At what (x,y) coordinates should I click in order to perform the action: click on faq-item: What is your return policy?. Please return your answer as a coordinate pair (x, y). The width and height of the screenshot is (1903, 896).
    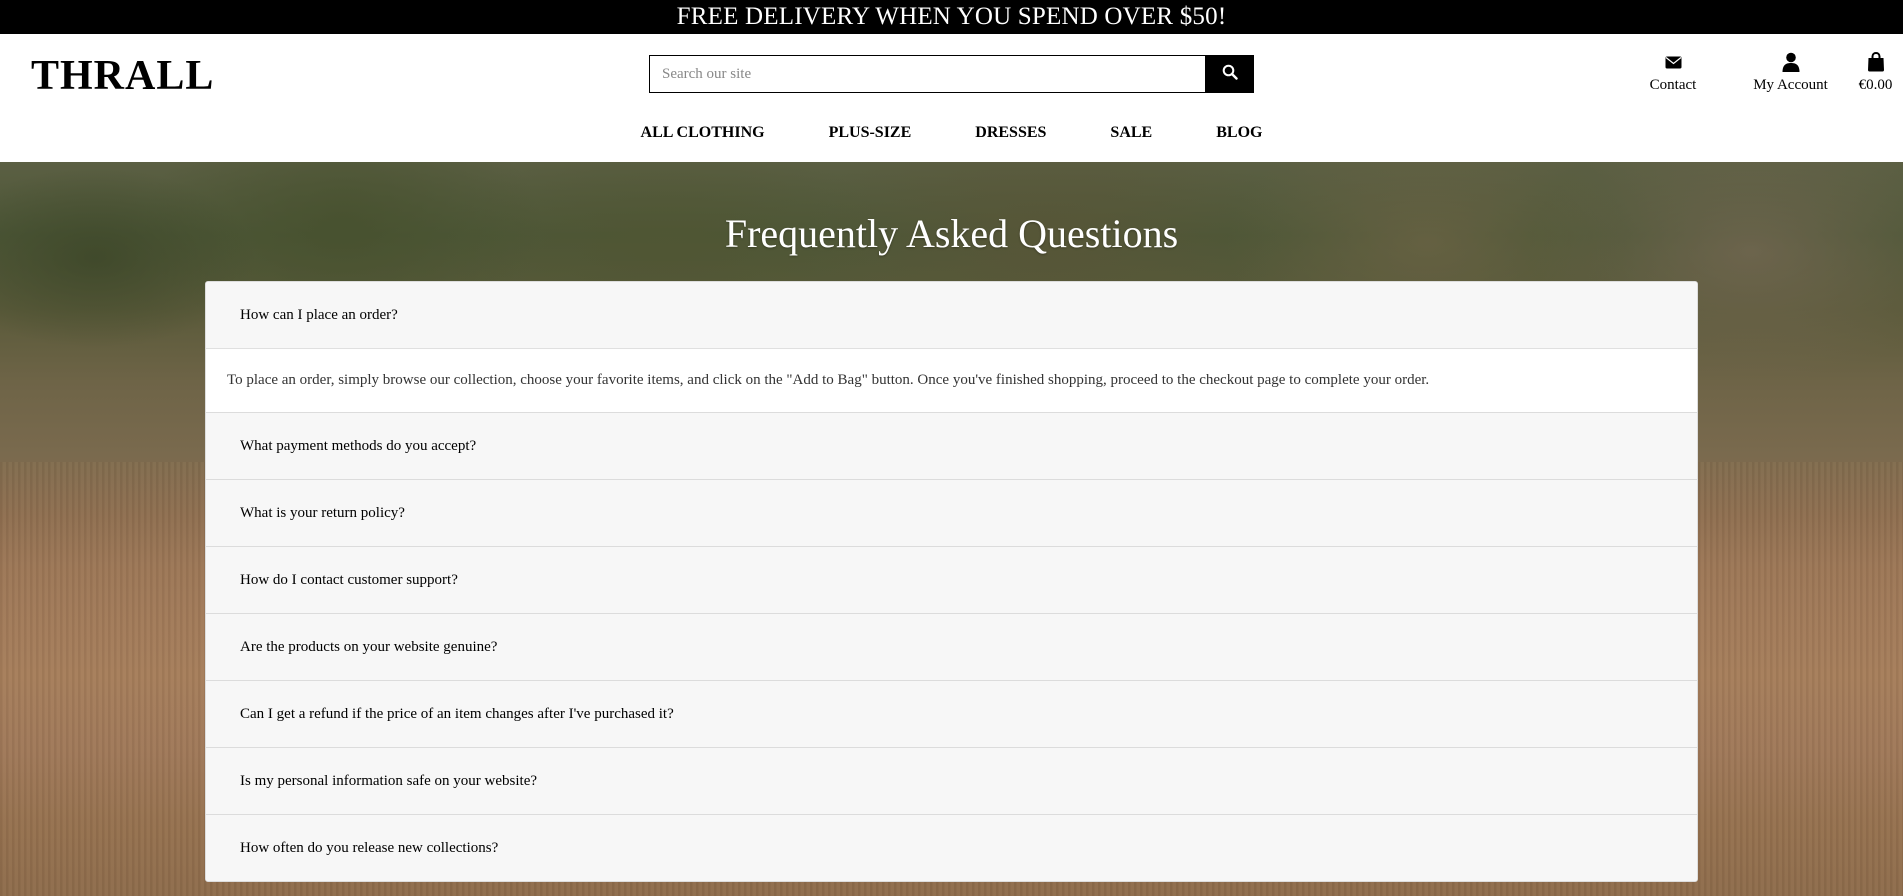
    Looking at the image, I should click on (951, 513).